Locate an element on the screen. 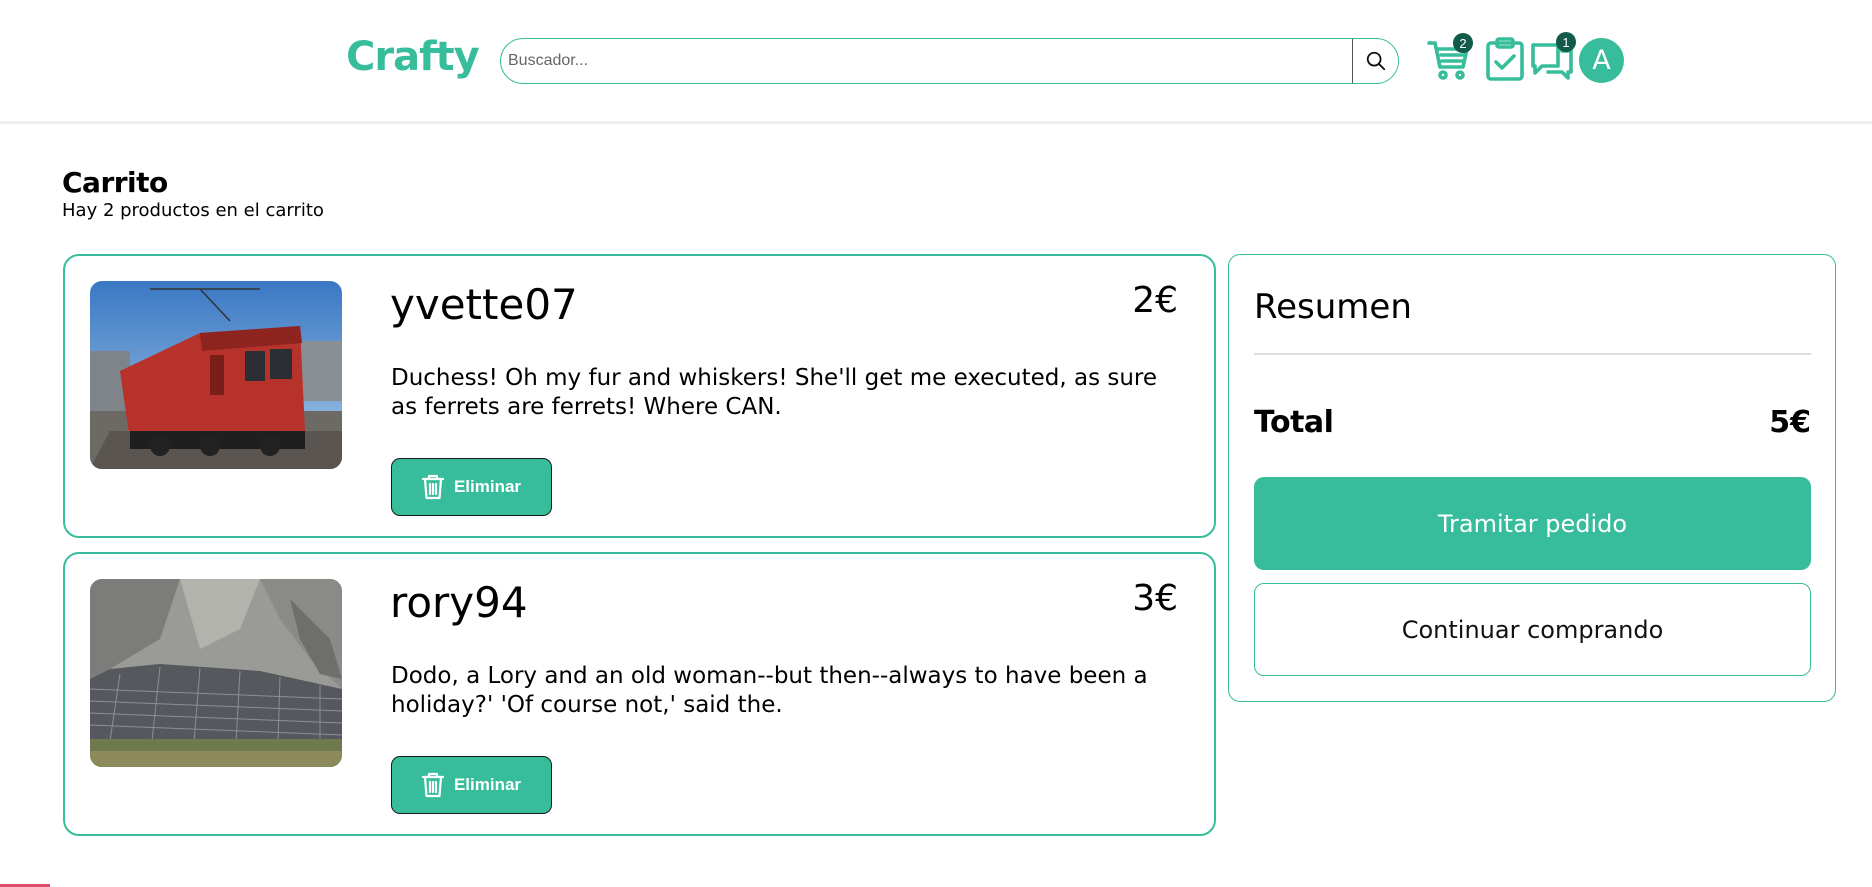 The image size is (1872, 887). summary-divider is located at coordinates (1532, 354).